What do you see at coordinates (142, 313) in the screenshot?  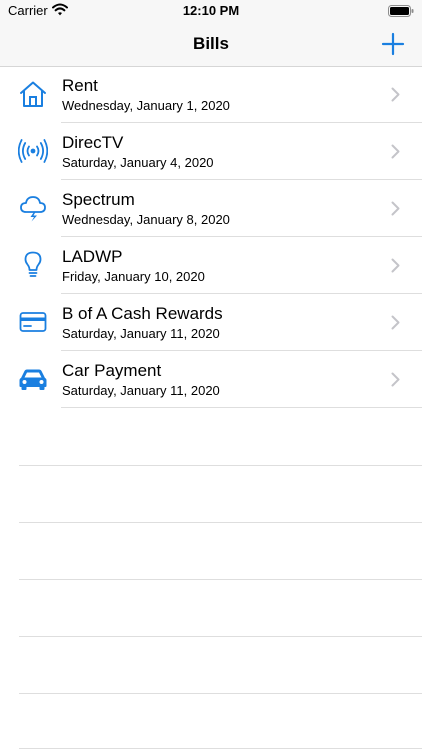 I see `bill-name: B of A Cash Rewards` at bounding box center [142, 313].